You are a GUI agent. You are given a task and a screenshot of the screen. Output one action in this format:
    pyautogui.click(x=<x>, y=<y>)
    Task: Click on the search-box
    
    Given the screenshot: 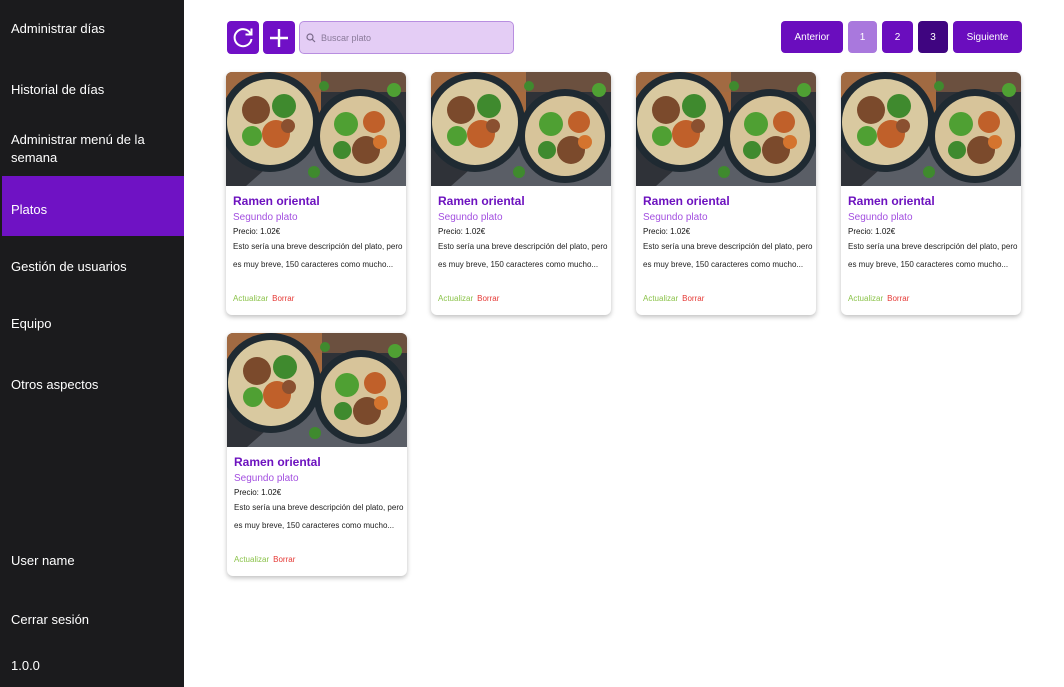 What is the action you would take?
    pyautogui.click(x=406, y=37)
    